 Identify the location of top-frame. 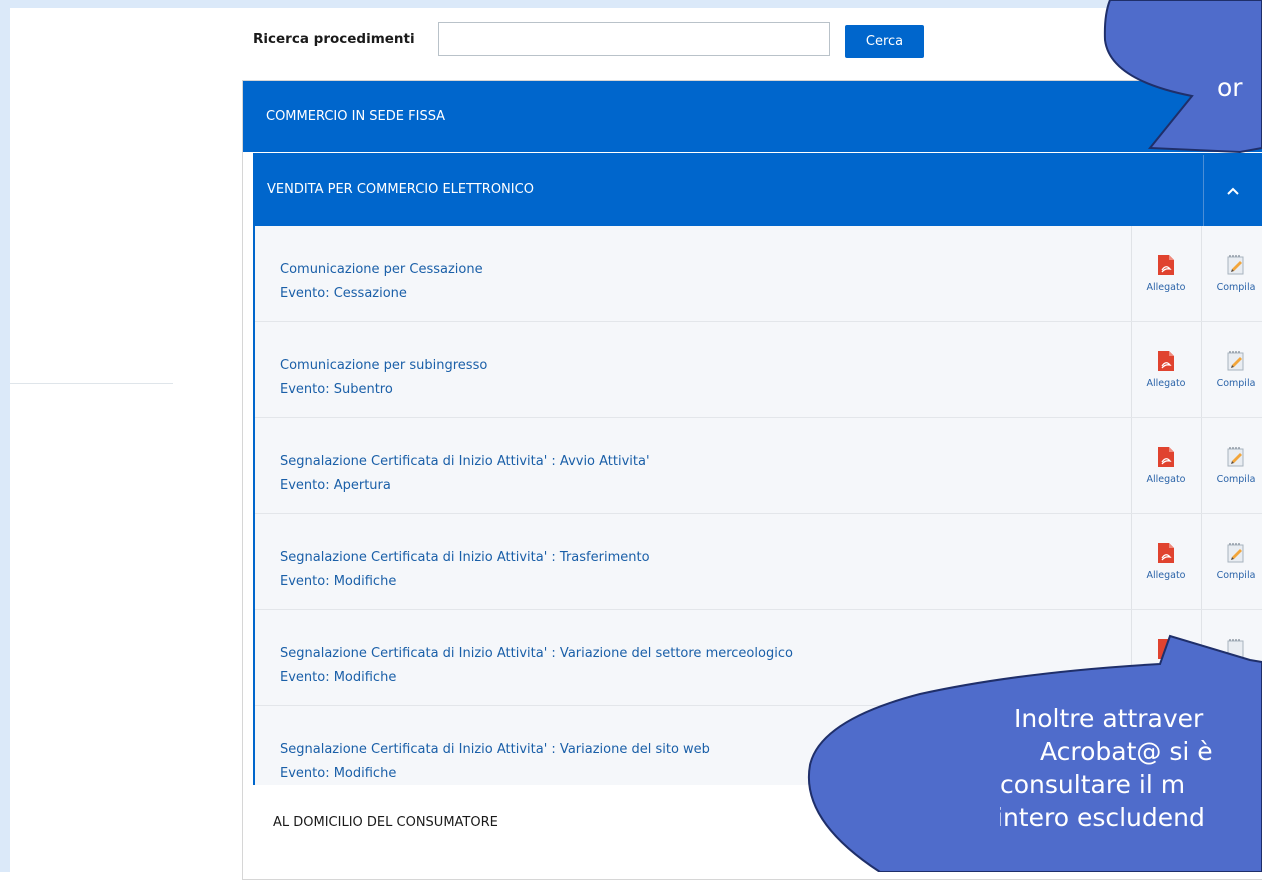
(631, 4).